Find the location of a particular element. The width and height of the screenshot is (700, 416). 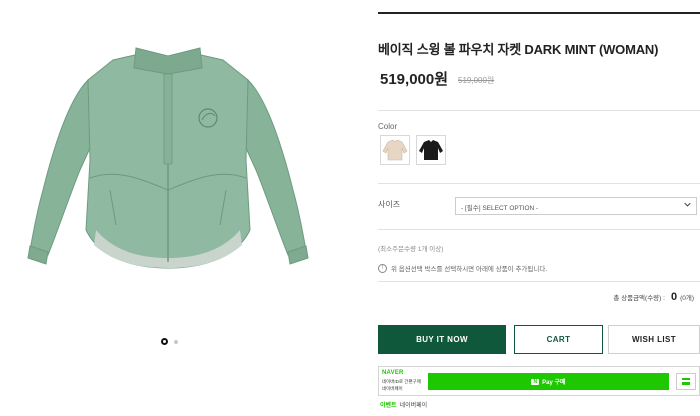

total-price: 총 상품금액(수량) : 0 (0개) is located at coordinates (653, 297).